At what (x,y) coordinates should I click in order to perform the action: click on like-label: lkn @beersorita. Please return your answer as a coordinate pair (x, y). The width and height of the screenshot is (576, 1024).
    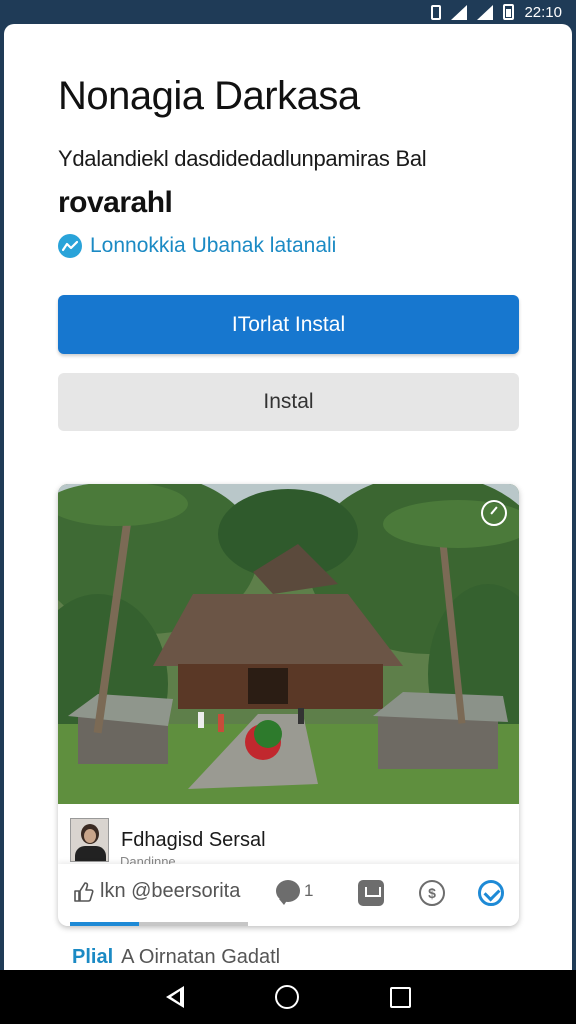
    Looking at the image, I should click on (170, 891).